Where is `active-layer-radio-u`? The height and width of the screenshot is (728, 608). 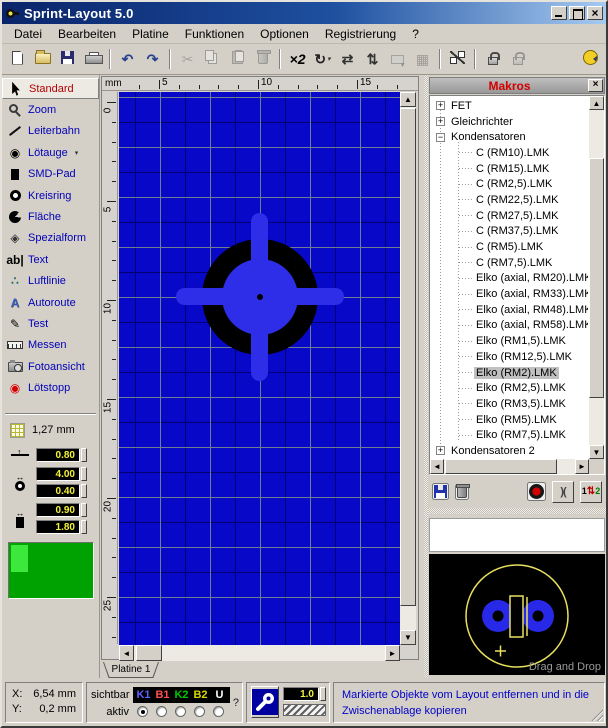 active-layer-radio-u is located at coordinates (218, 711).